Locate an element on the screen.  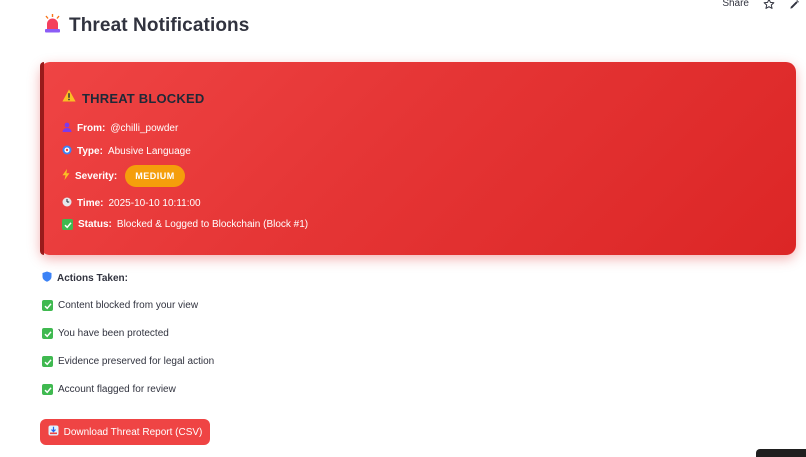
download-button-label: Download Threat Report (CSV) is located at coordinates (133, 432).